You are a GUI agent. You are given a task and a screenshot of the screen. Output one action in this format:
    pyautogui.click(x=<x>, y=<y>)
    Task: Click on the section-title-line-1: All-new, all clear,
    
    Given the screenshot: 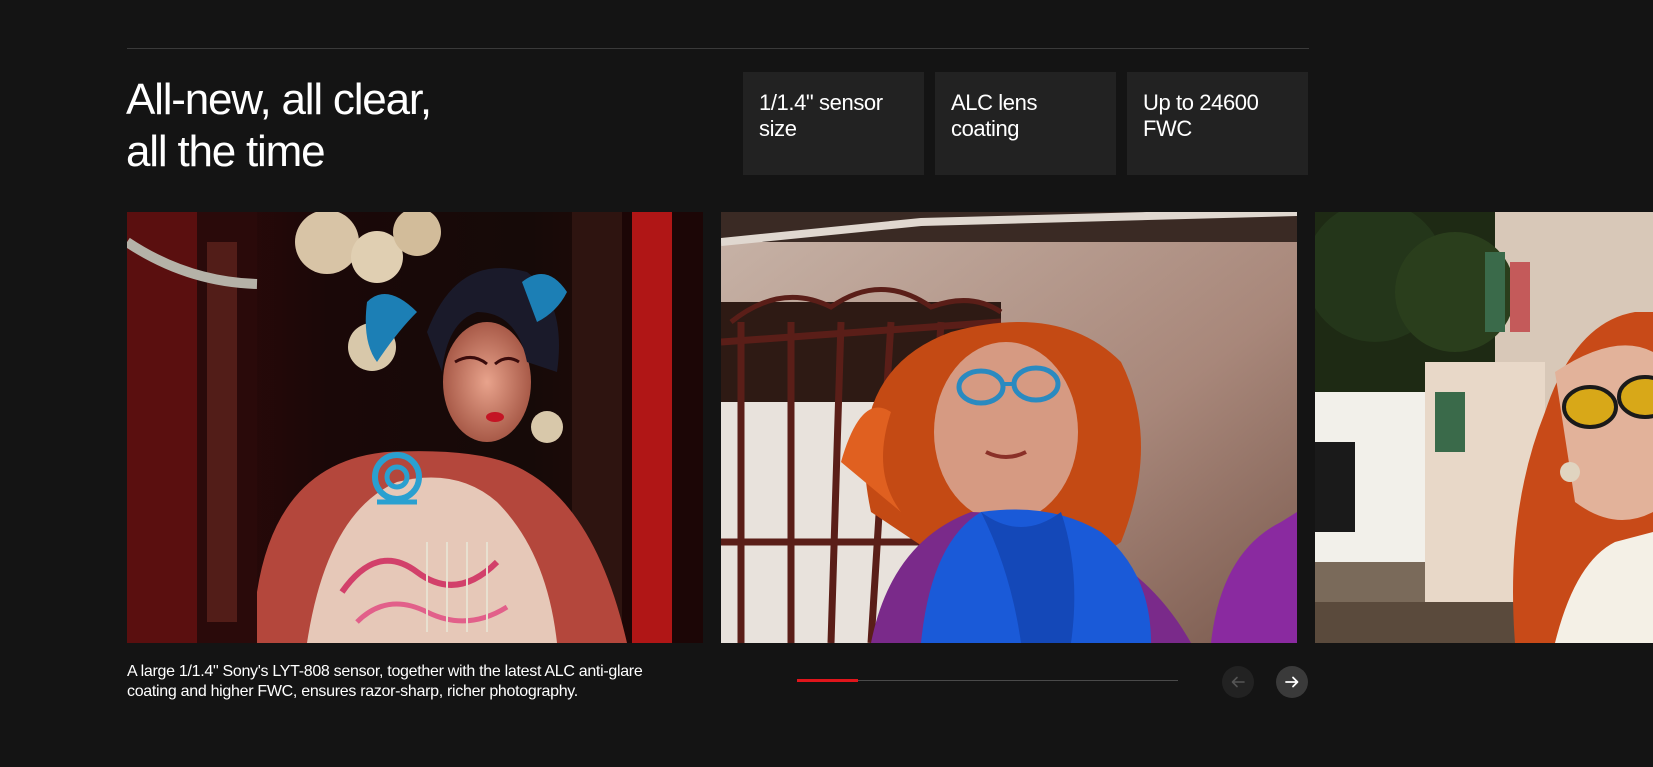 What is the action you would take?
    pyautogui.click(x=279, y=99)
    